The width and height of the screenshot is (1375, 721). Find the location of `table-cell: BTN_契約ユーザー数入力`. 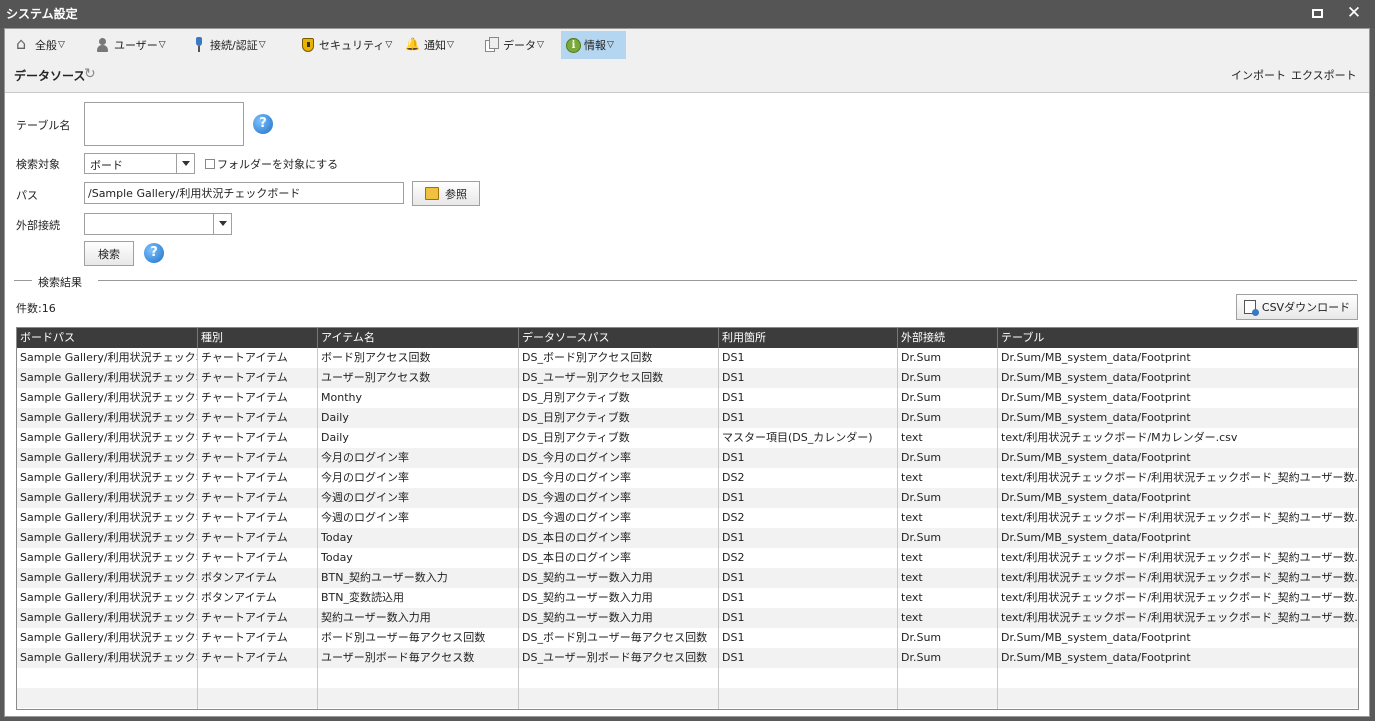

table-cell: BTN_契約ユーザー数入力 is located at coordinates (384, 577).